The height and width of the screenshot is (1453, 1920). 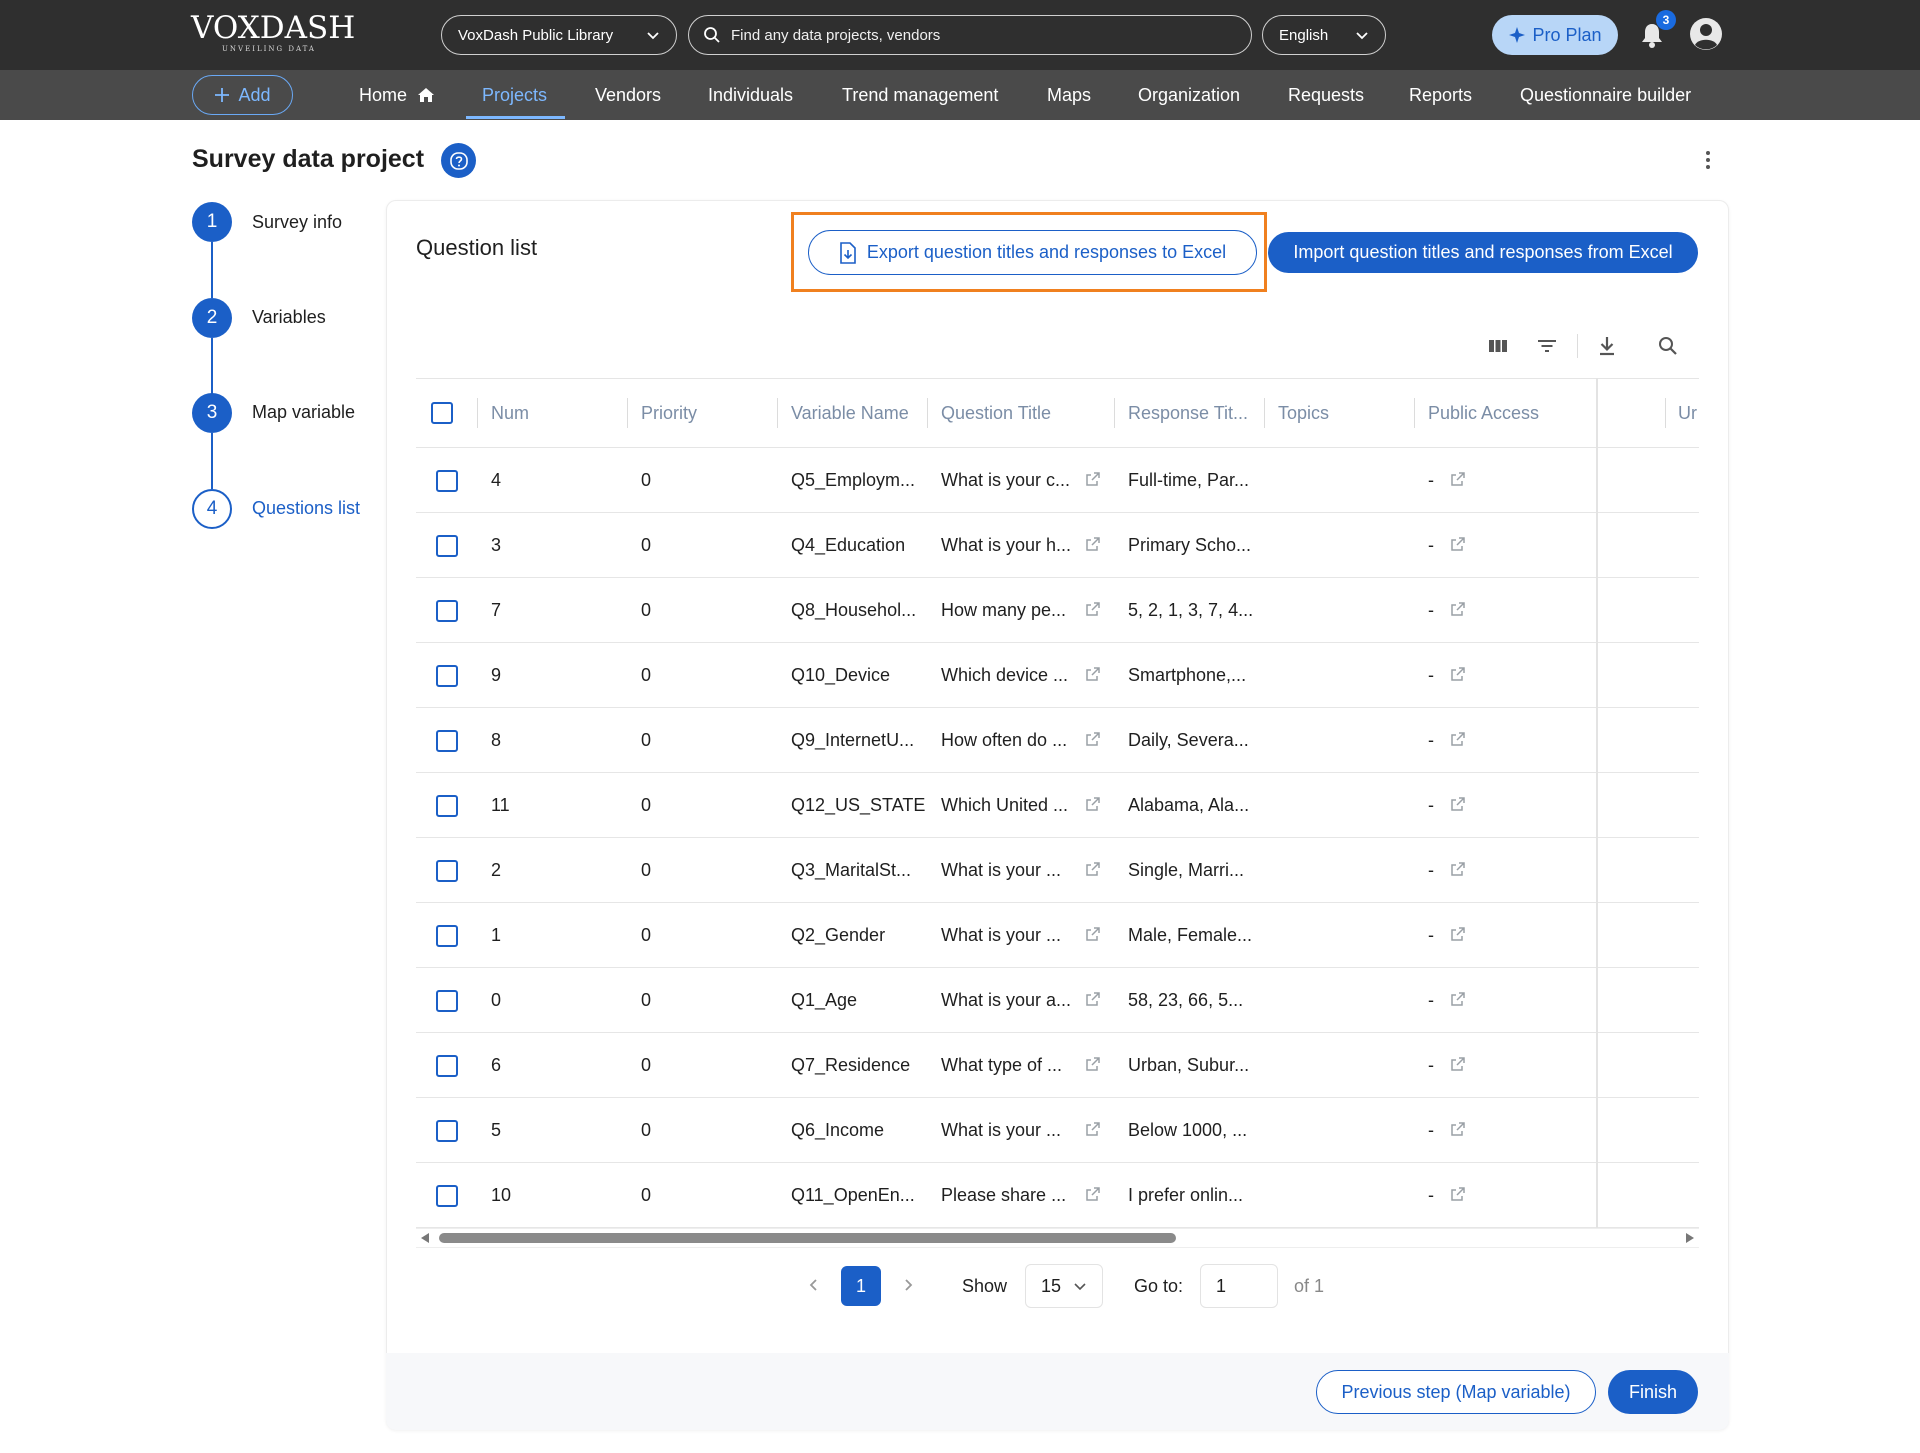 I want to click on filter-icon, so click(x=1547, y=346).